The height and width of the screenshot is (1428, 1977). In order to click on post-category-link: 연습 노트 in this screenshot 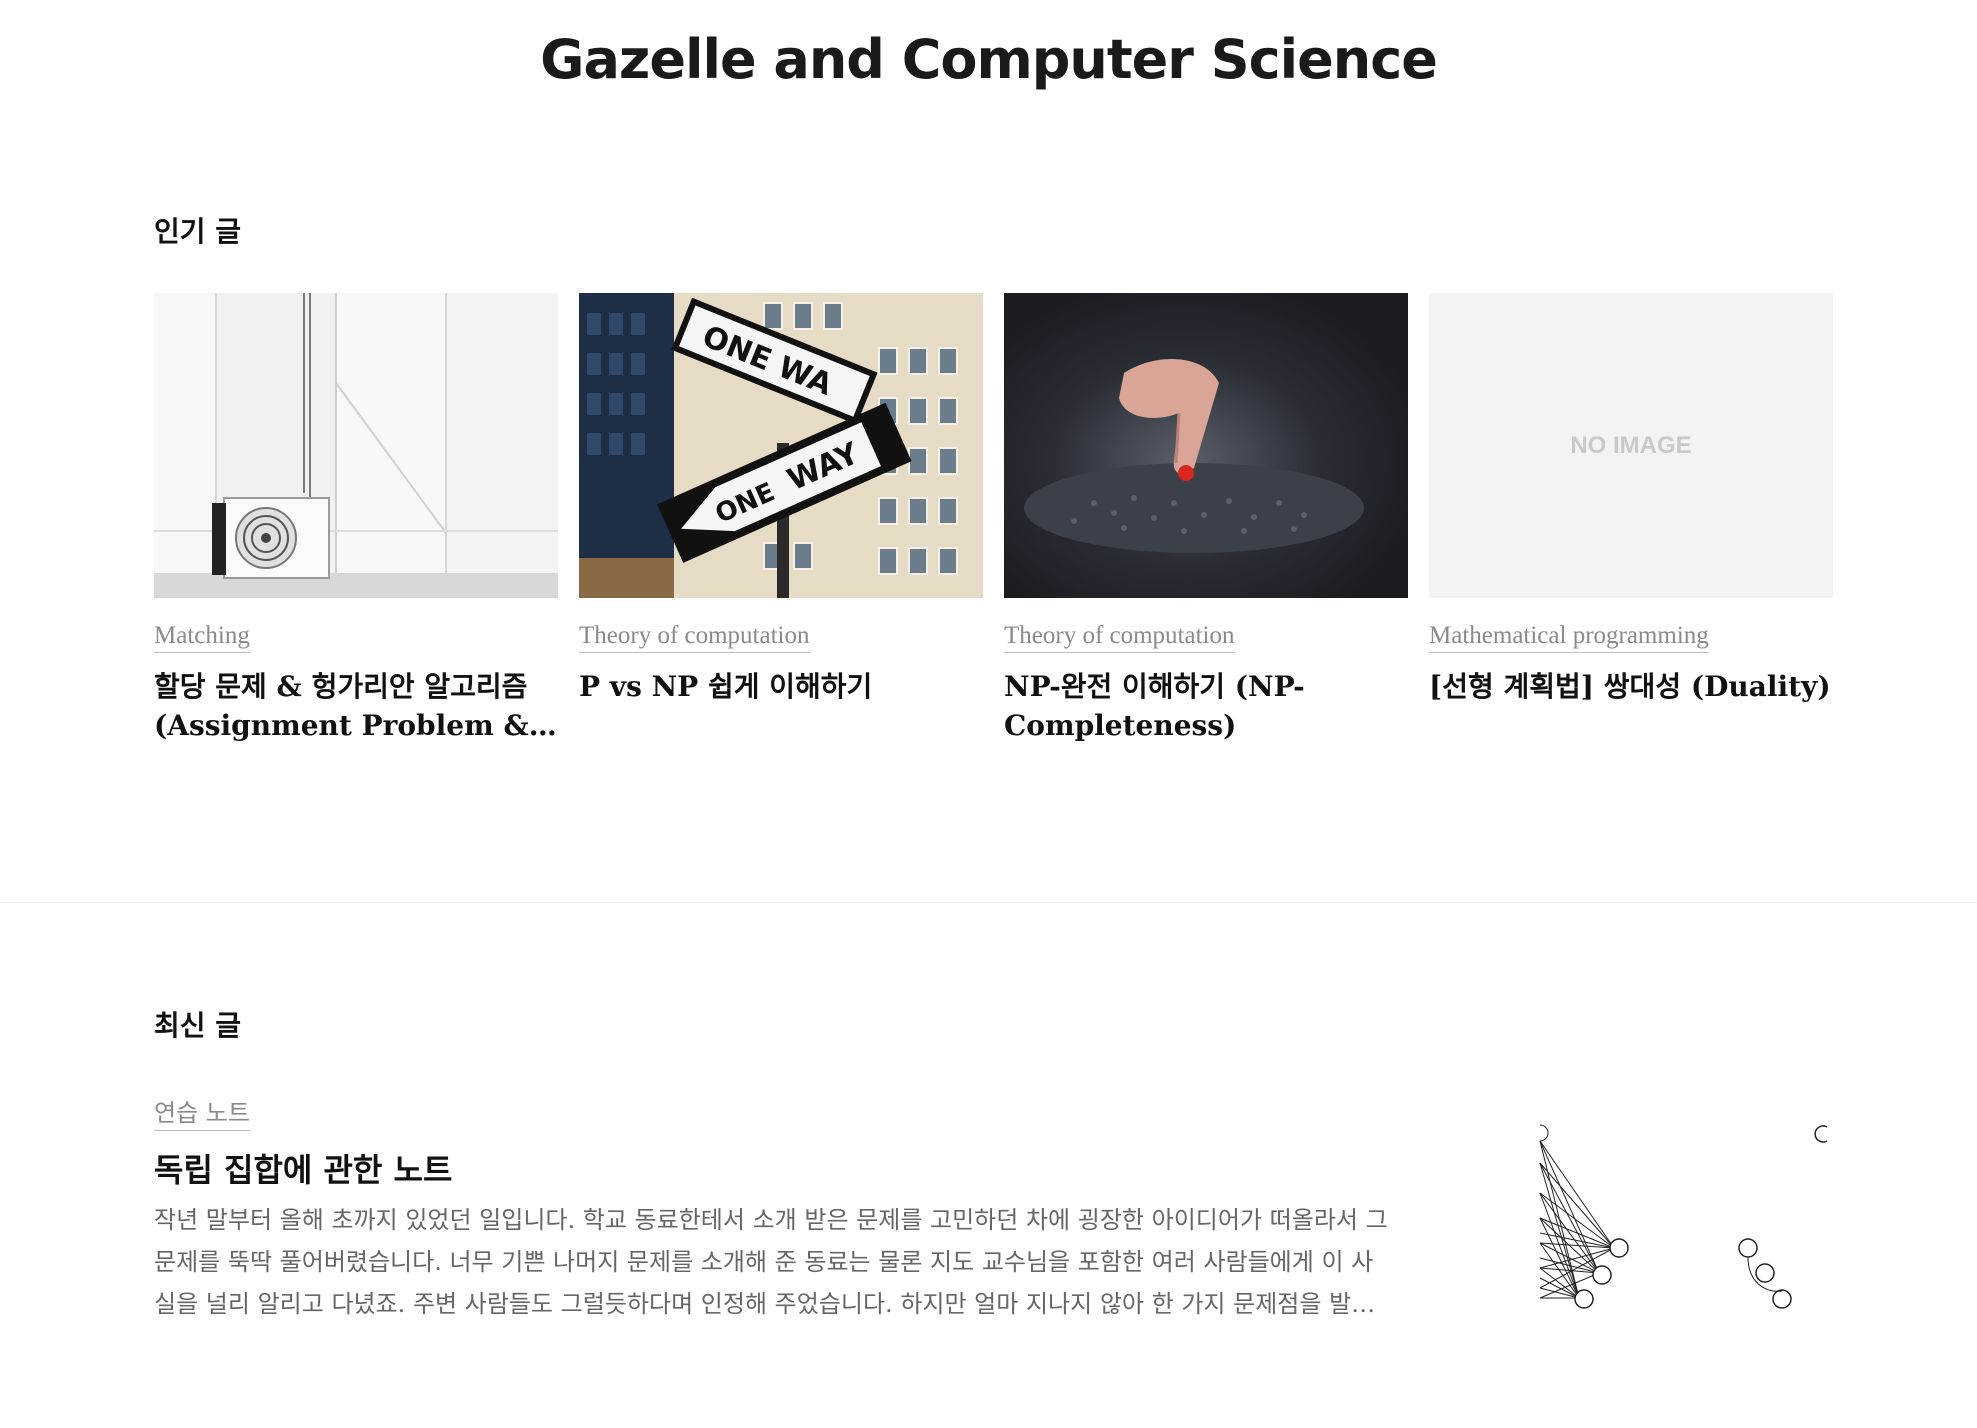, I will do `click(202, 1112)`.